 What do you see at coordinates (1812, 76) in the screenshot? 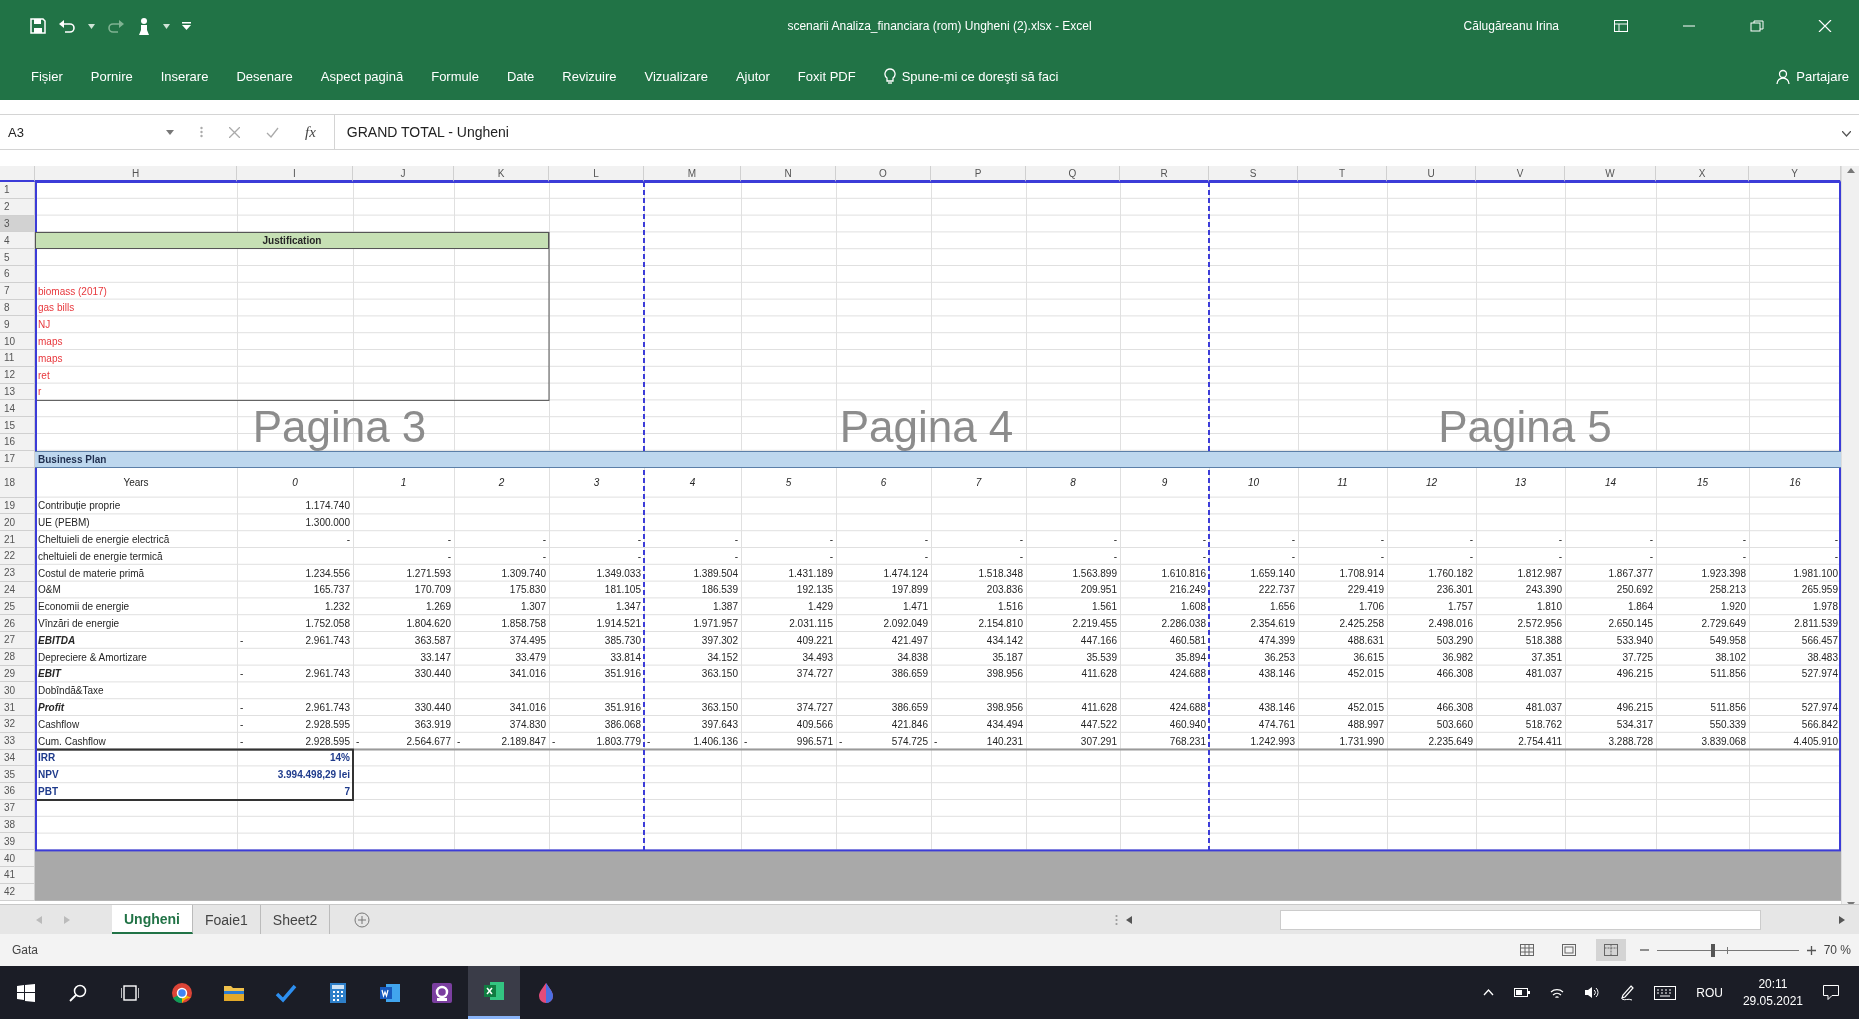
I see `share-button: Partajare` at bounding box center [1812, 76].